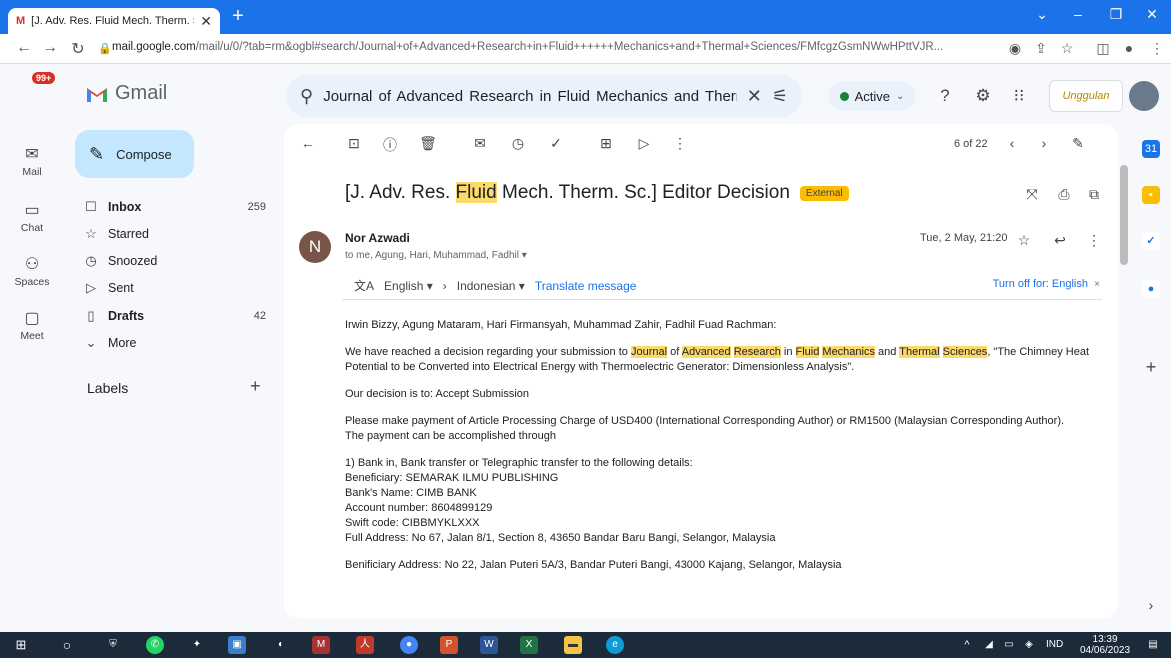 This screenshot has height=658, width=1171. What do you see at coordinates (1029, 645) in the screenshot?
I see `volume-icon: ◈` at bounding box center [1029, 645].